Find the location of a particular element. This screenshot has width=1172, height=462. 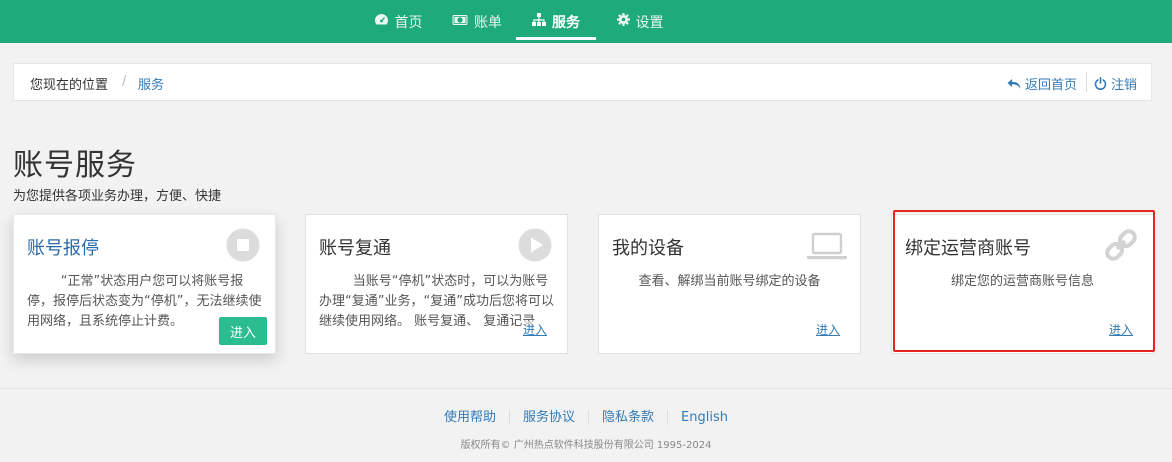

card-description: 查看、解绑当前账号绑定的设备 is located at coordinates (729, 281).